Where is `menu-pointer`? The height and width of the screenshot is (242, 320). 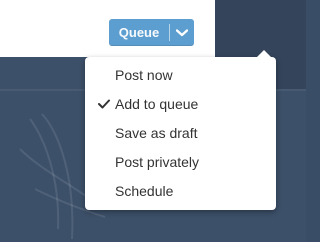 menu-pointer is located at coordinates (264, 53).